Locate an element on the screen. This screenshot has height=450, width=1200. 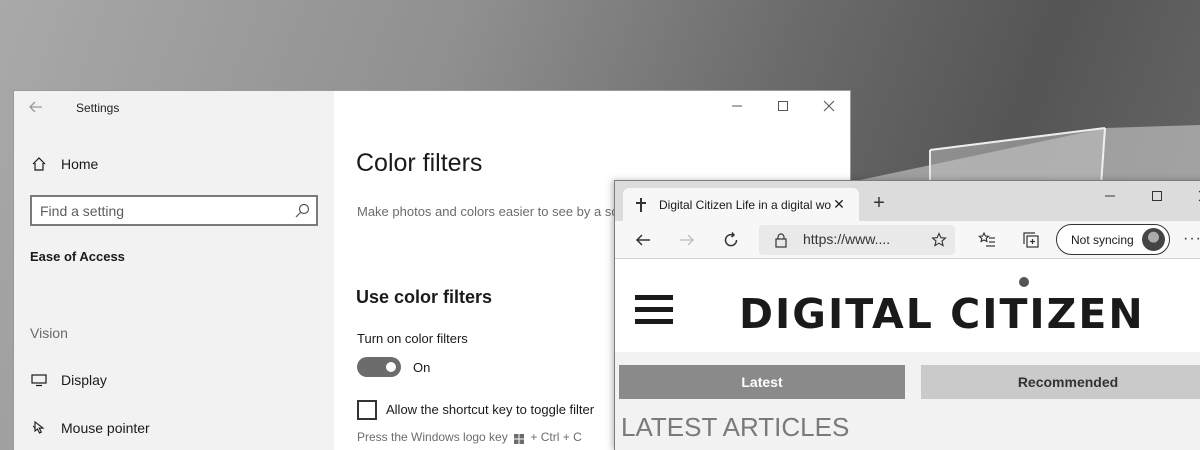
monitor-icon is located at coordinates (39, 380).